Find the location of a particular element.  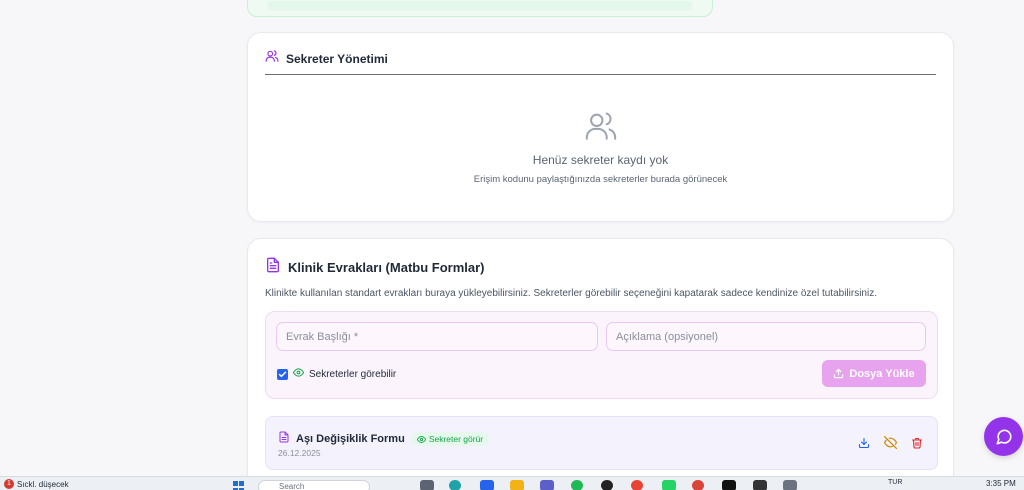

windows-start-icon is located at coordinates (239, 485).